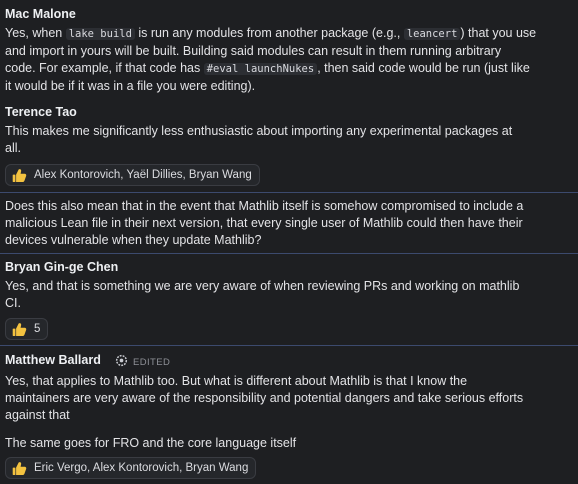 Image resolution: width=578 pixels, height=484 pixels. What do you see at coordinates (13, 303) in the screenshot?
I see `message-line: CI.` at bounding box center [13, 303].